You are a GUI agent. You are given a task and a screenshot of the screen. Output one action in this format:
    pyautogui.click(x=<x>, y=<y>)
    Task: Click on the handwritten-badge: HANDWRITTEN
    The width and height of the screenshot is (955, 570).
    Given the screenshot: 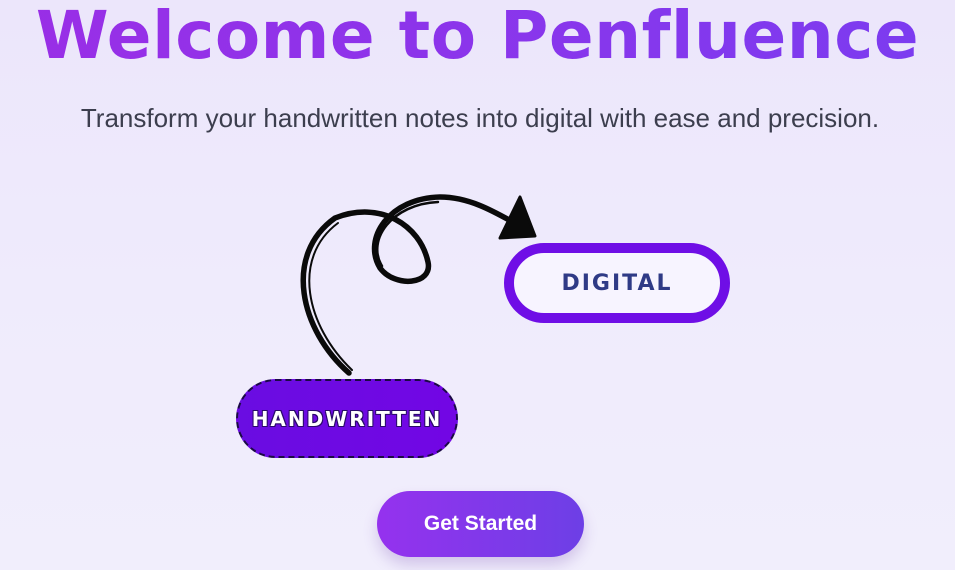 What is the action you would take?
    pyautogui.click(x=347, y=418)
    